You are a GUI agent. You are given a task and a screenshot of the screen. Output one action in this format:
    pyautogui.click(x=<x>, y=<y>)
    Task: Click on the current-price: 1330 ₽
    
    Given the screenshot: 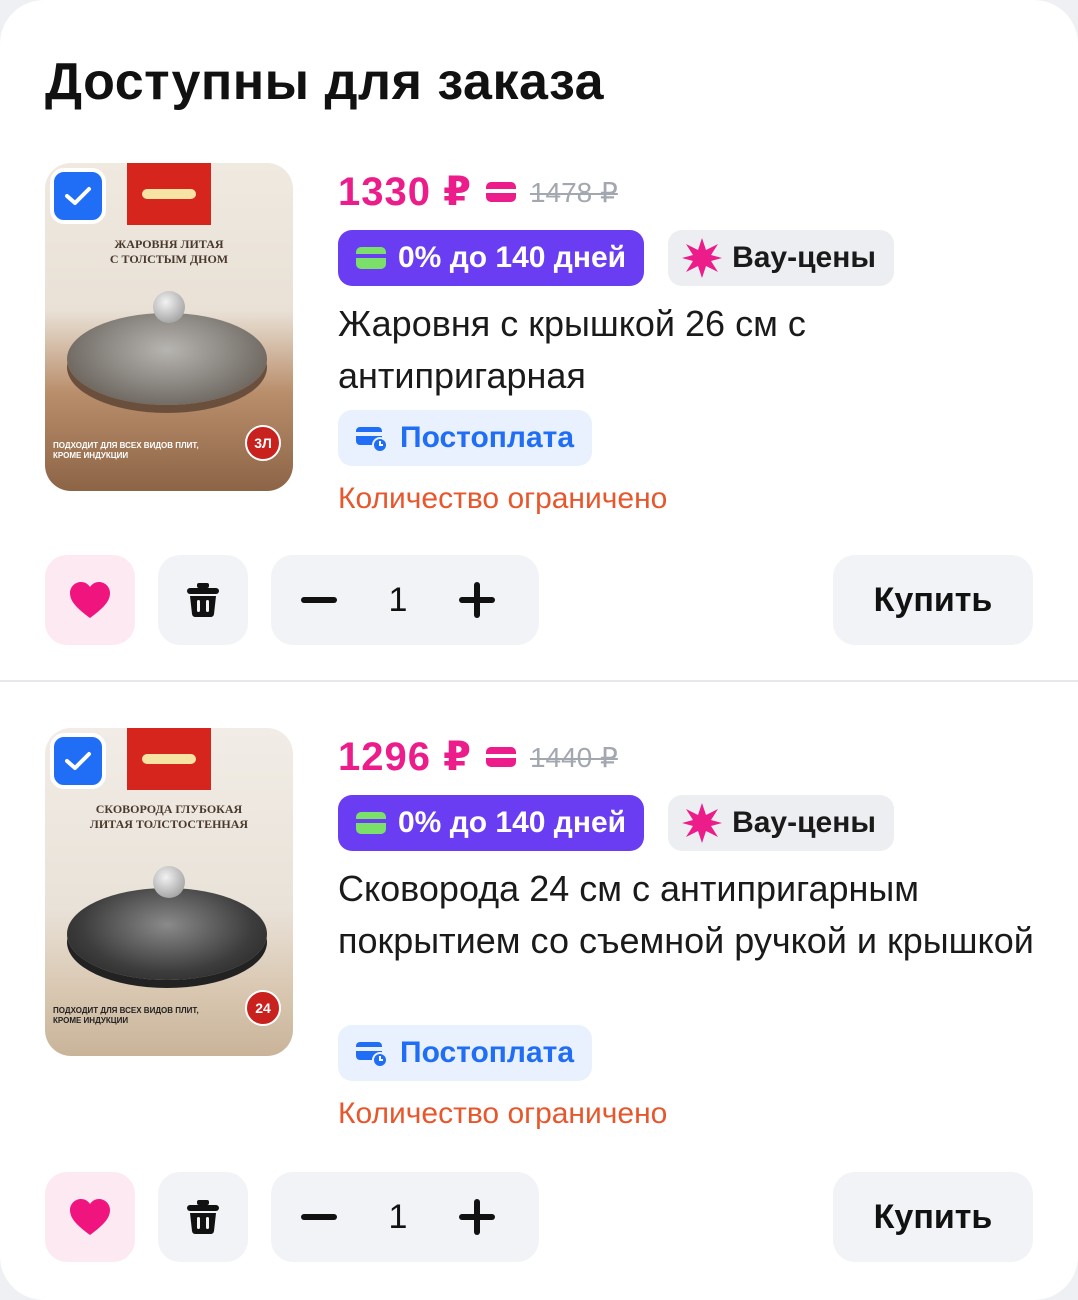 What is the action you would take?
    pyautogui.click(x=405, y=192)
    